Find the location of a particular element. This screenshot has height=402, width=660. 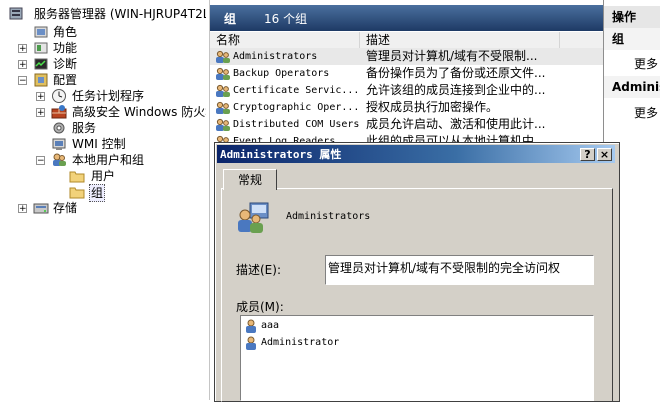

actions-section-administrators: Administrators is located at coordinates (632, 87).